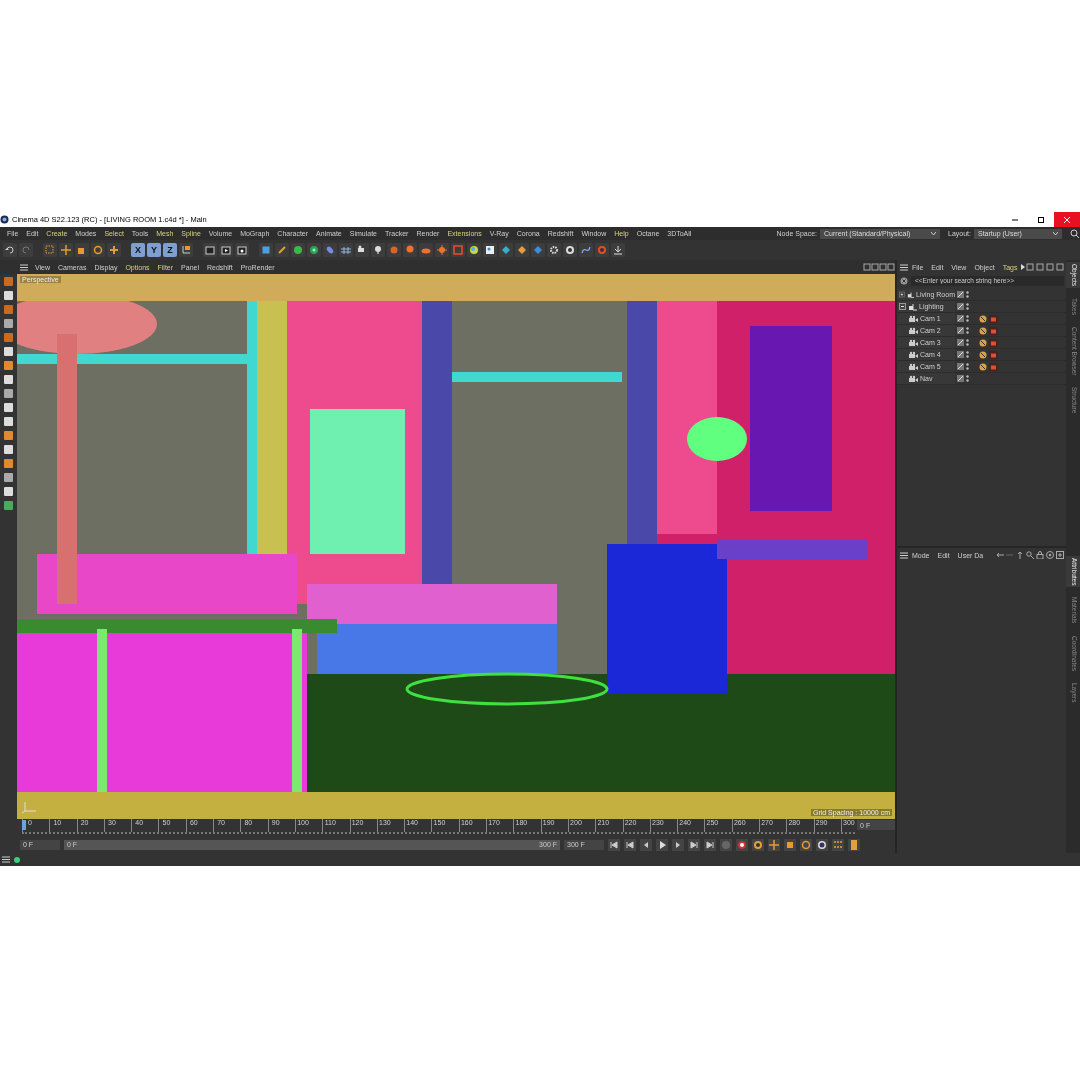 The height and width of the screenshot is (1080, 1080). What do you see at coordinates (586, 250) in the screenshot?
I see `spline-icon` at bounding box center [586, 250].